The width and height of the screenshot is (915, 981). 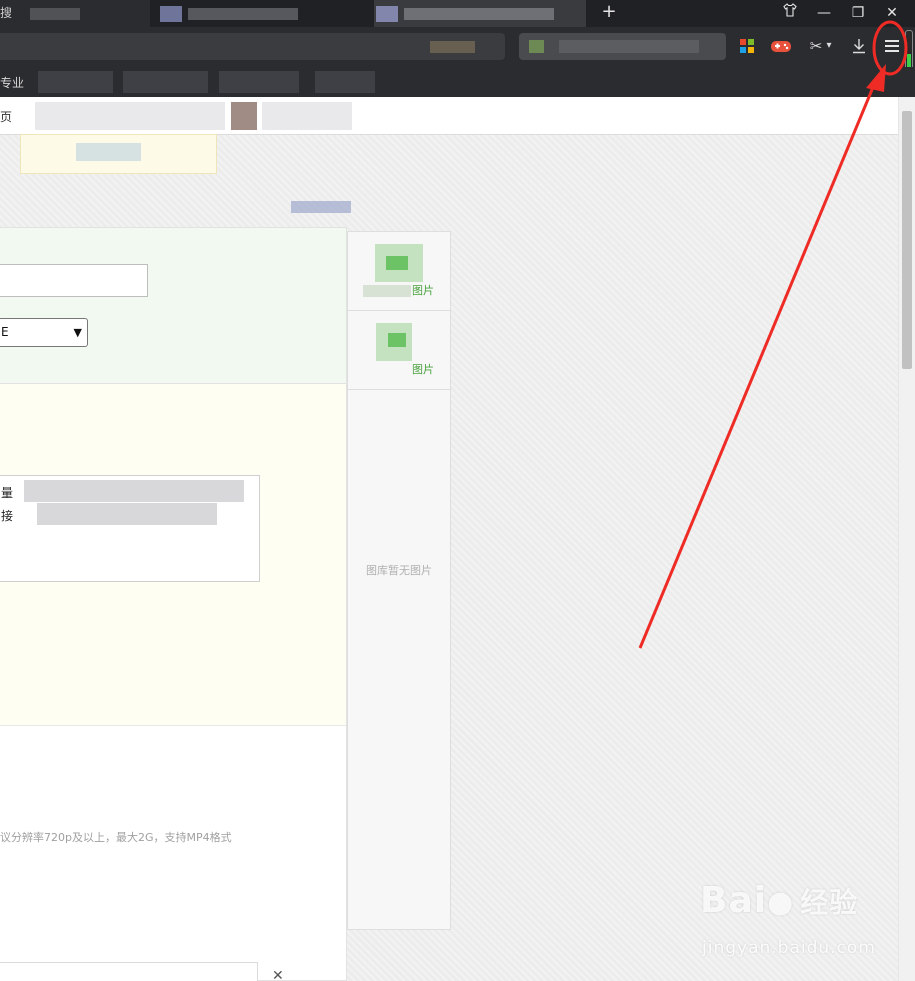 What do you see at coordinates (423, 369) in the screenshot?
I see `add-image-label: 图片` at bounding box center [423, 369].